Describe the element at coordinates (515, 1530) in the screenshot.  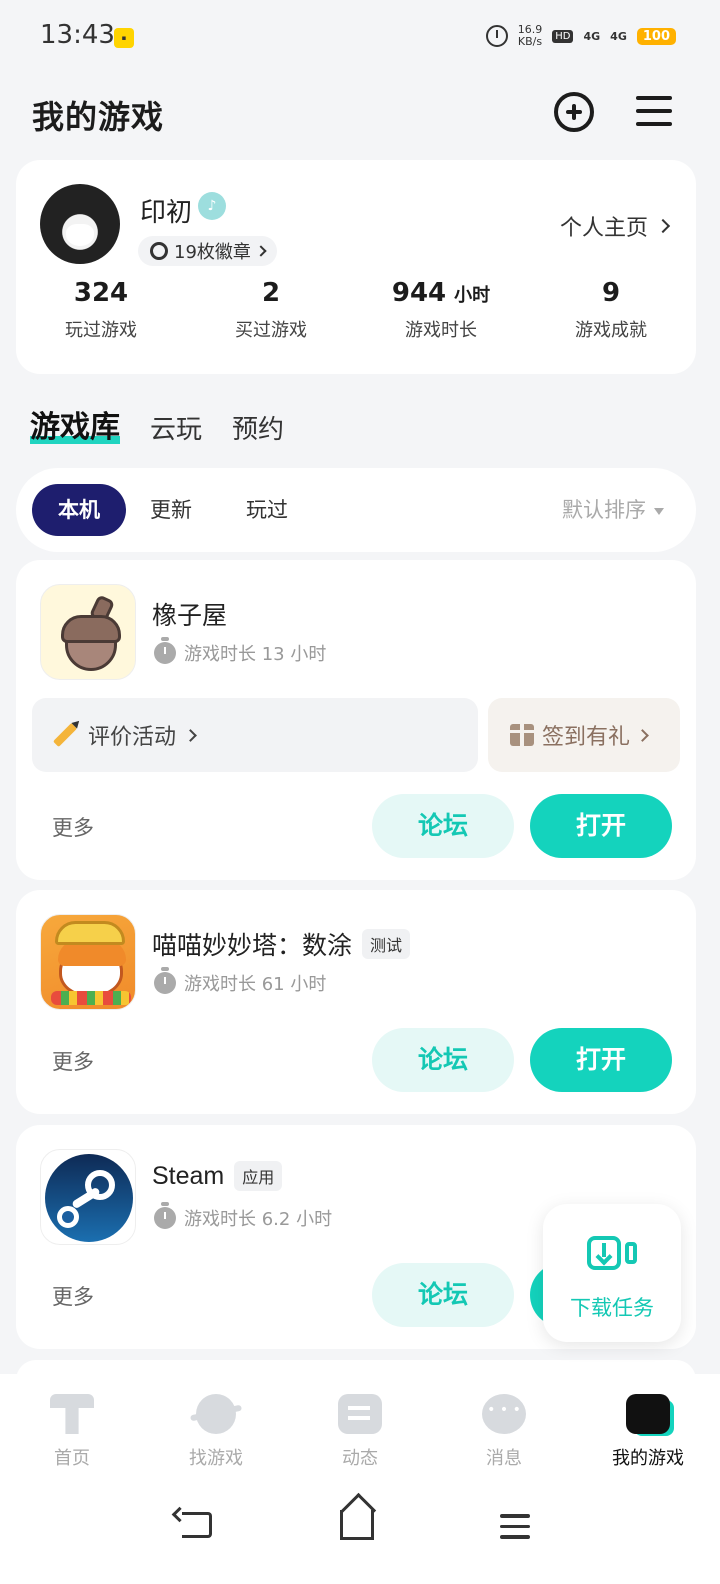
I see `recent-apps-icon` at that location.